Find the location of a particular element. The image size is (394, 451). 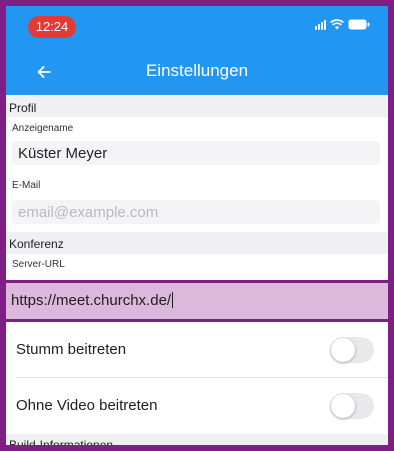

join-no-video-label: Ohne Video beitreten is located at coordinates (87, 405).